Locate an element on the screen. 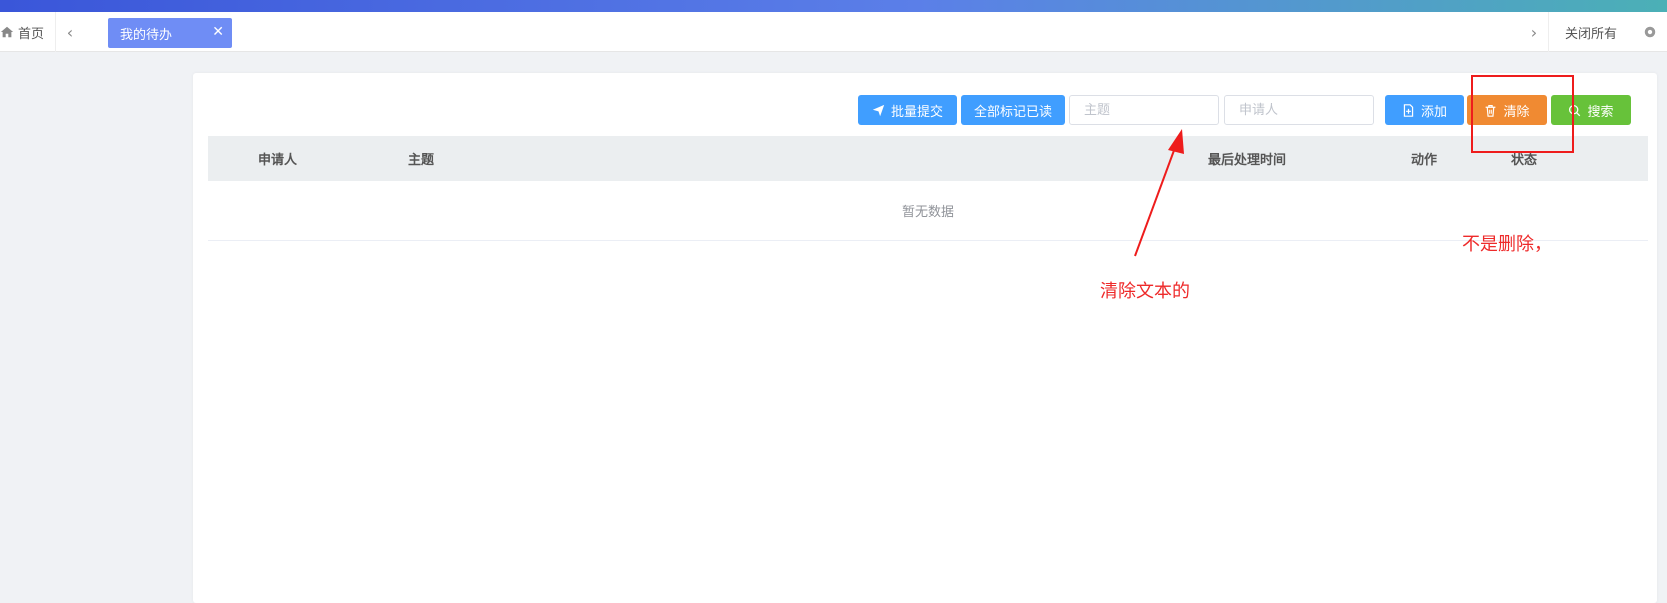 The width and height of the screenshot is (1667, 603). column-header-action: 动作 is located at coordinates (1424, 158).